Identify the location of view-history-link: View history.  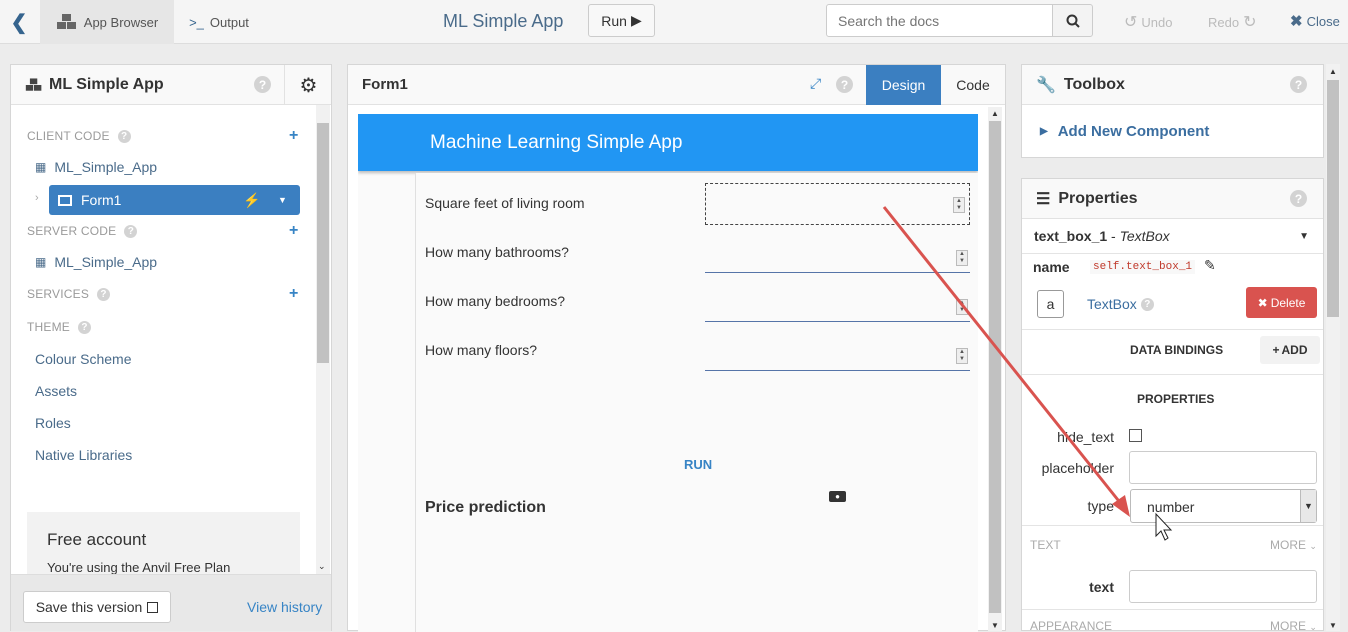
(284, 607).